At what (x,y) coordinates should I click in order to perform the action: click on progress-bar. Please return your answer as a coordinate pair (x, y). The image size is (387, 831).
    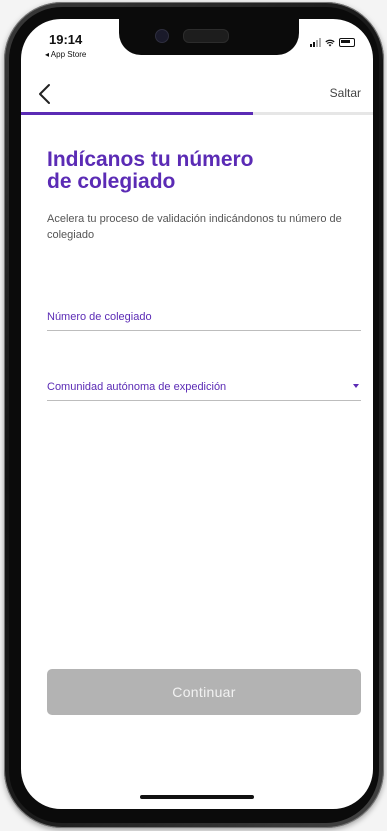
    Looking at the image, I should click on (197, 113).